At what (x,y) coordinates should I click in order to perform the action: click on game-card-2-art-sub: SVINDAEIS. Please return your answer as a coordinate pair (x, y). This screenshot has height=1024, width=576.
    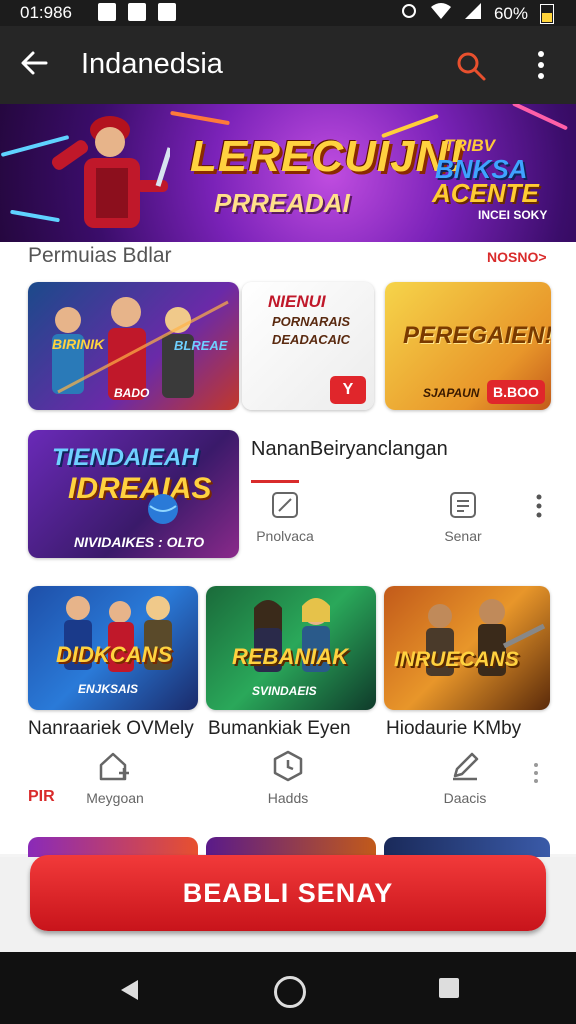
    Looking at the image, I should click on (284, 691).